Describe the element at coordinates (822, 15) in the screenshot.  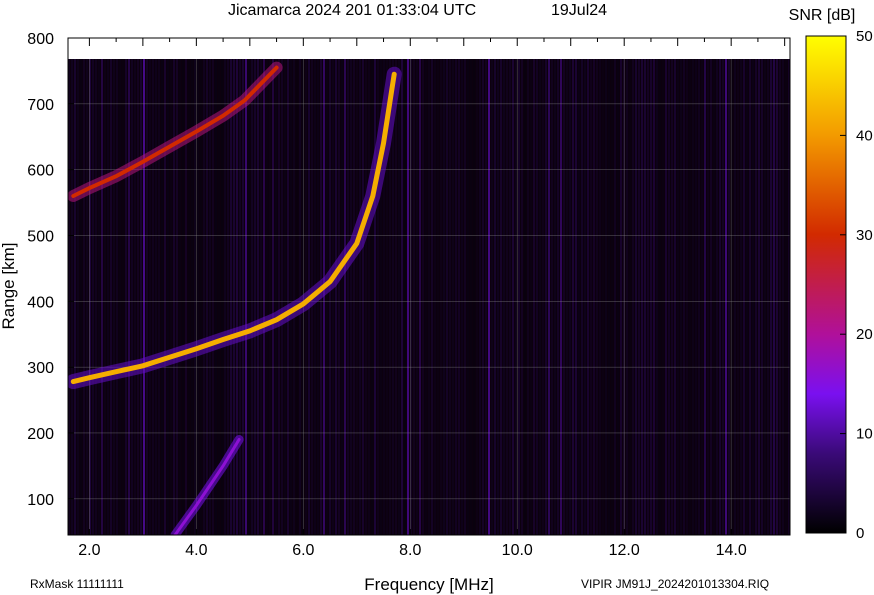
I see `colorbar-label: SNR [dB]` at that location.